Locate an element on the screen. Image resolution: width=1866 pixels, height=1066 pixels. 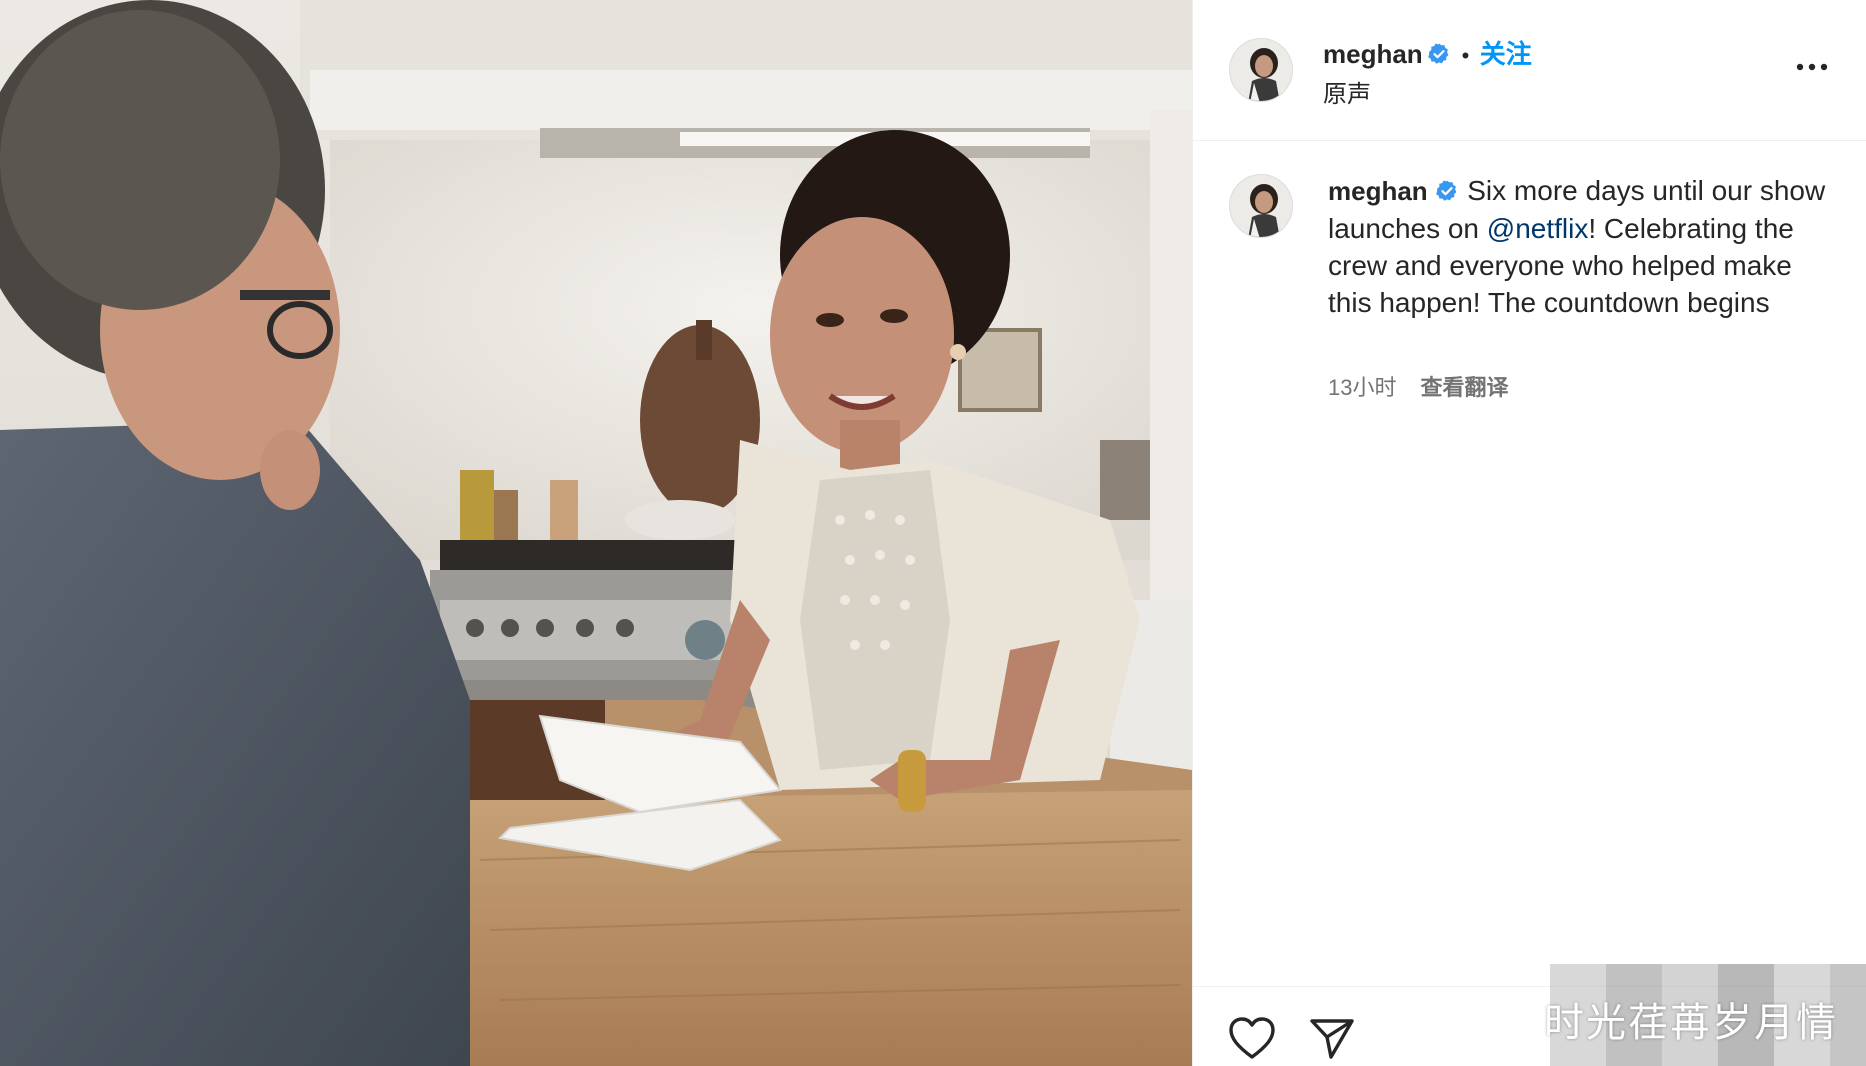
original-audio-link: 原声 is located at coordinates (1347, 91).